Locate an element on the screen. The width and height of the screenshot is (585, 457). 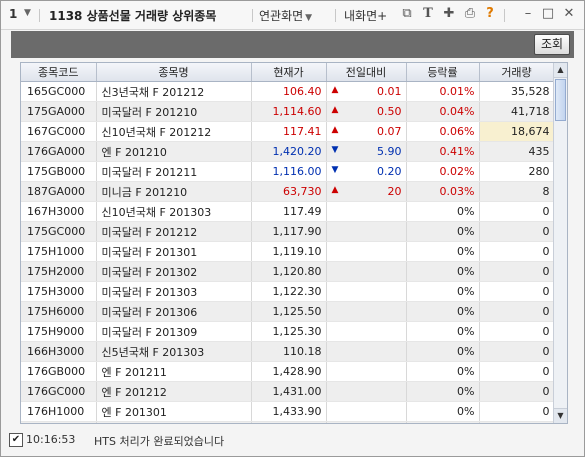
window-number: 1 is located at coordinates (13, 14).